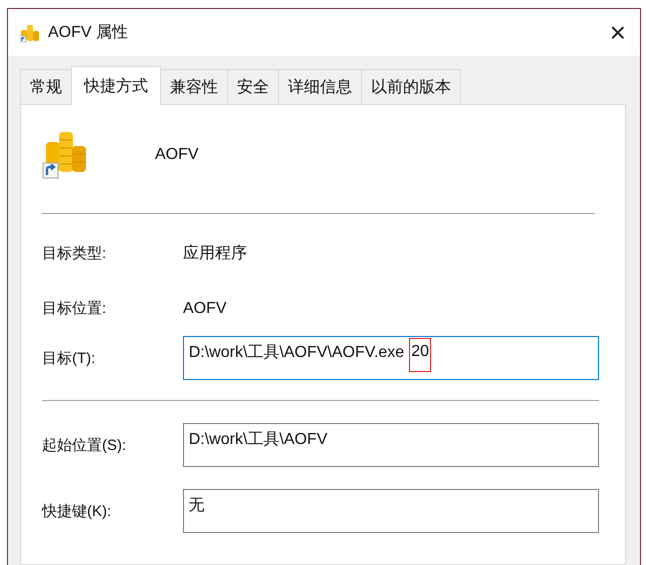  Describe the element at coordinates (618, 32) in the screenshot. I see `close-button: ×` at that location.